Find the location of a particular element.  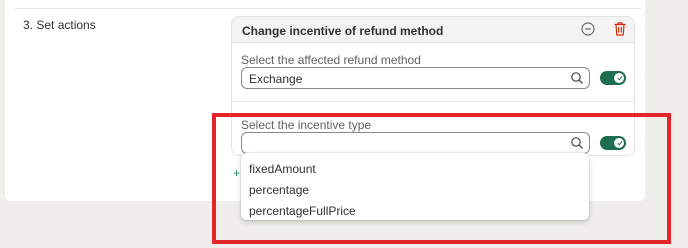

refund-method-value: Exchange is located at coordinates (276, 79).